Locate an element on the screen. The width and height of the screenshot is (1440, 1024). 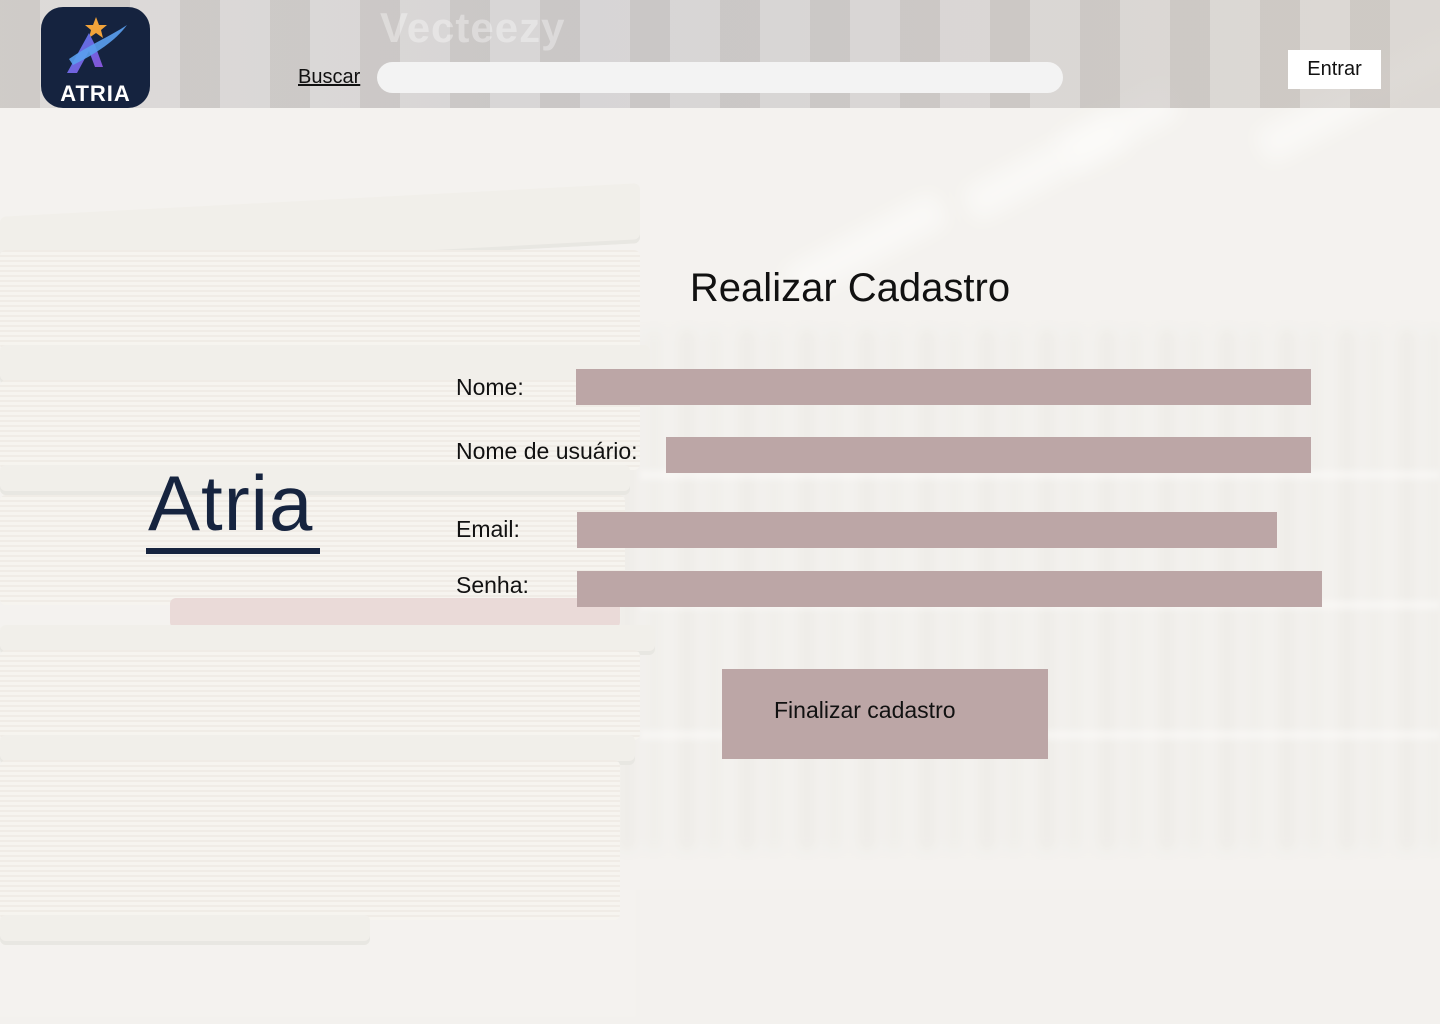
name-label: Nome: is located at coordinates (490, 387).